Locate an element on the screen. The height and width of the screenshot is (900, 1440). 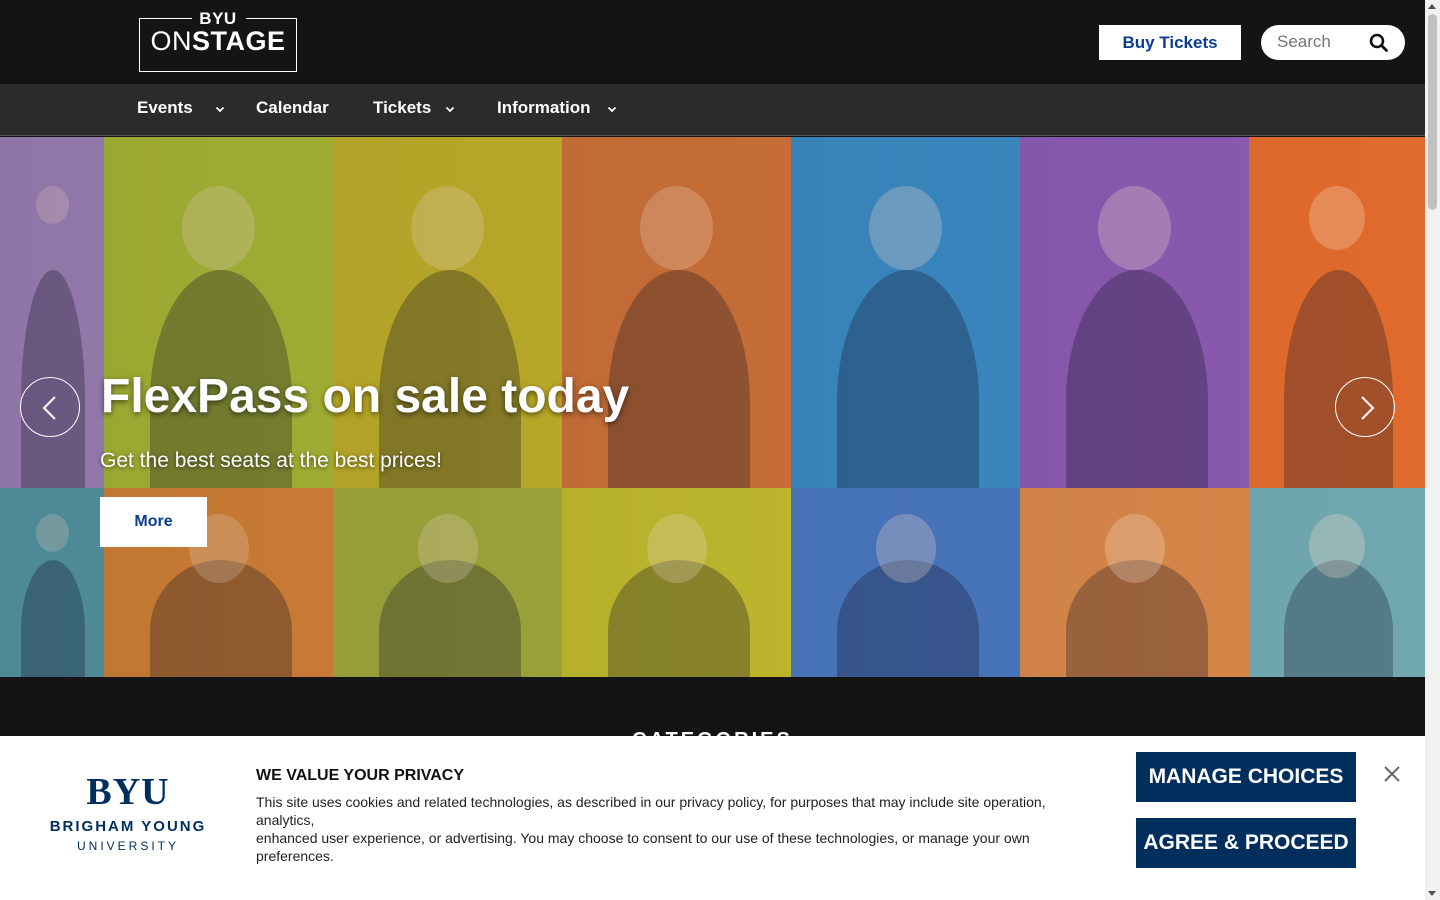
chevron-right-icon is located at coordinates (1368, 408).